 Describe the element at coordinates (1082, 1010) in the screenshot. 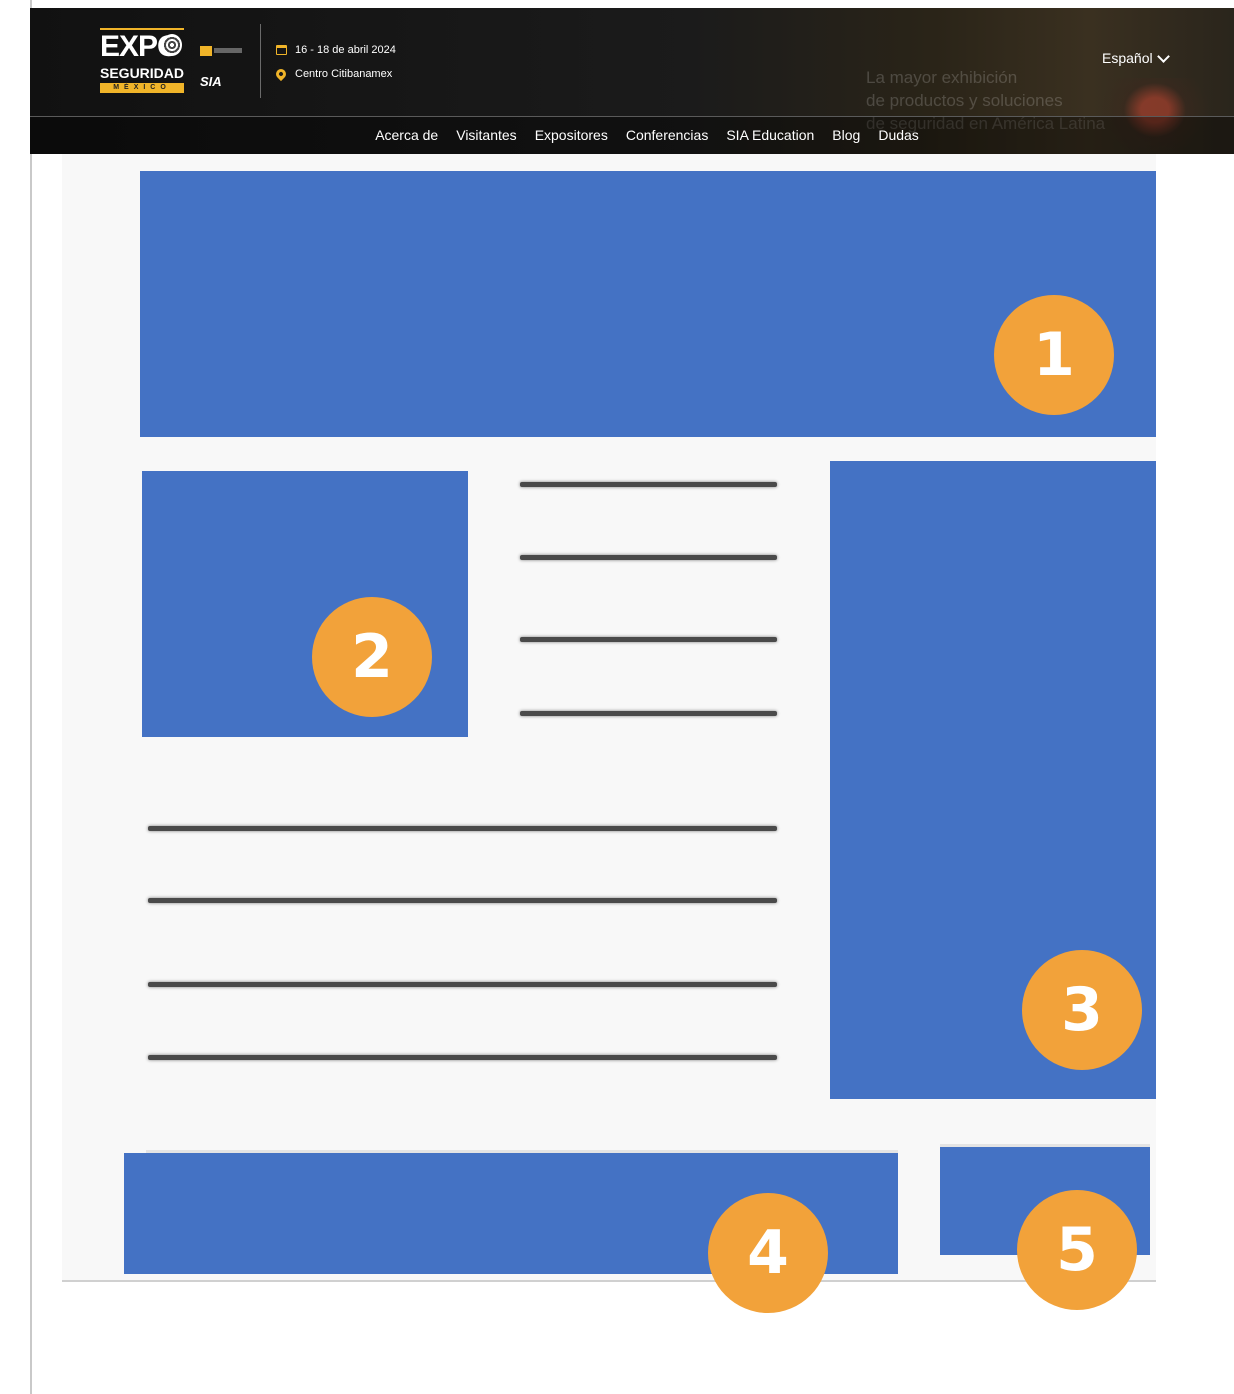

I see `number-badge-3: 3` at that location.